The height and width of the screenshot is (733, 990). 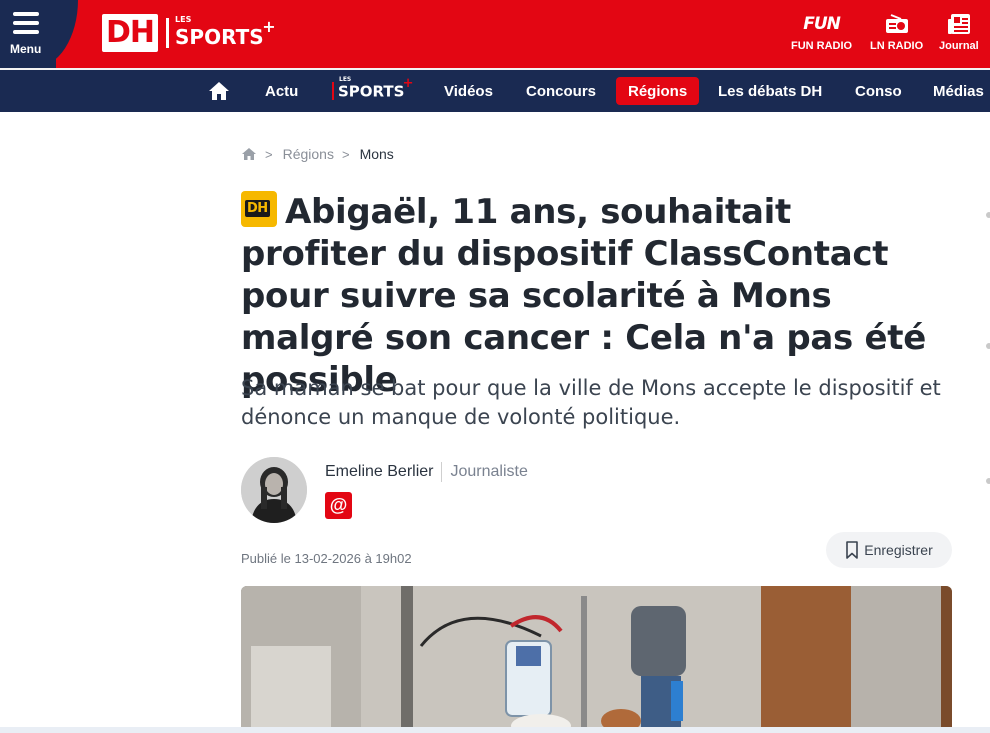 What do you see at coordinates (468, 91) in the screenshot?
I see `nav-item-videos: Vidéos` at bounding box center [468, 91].